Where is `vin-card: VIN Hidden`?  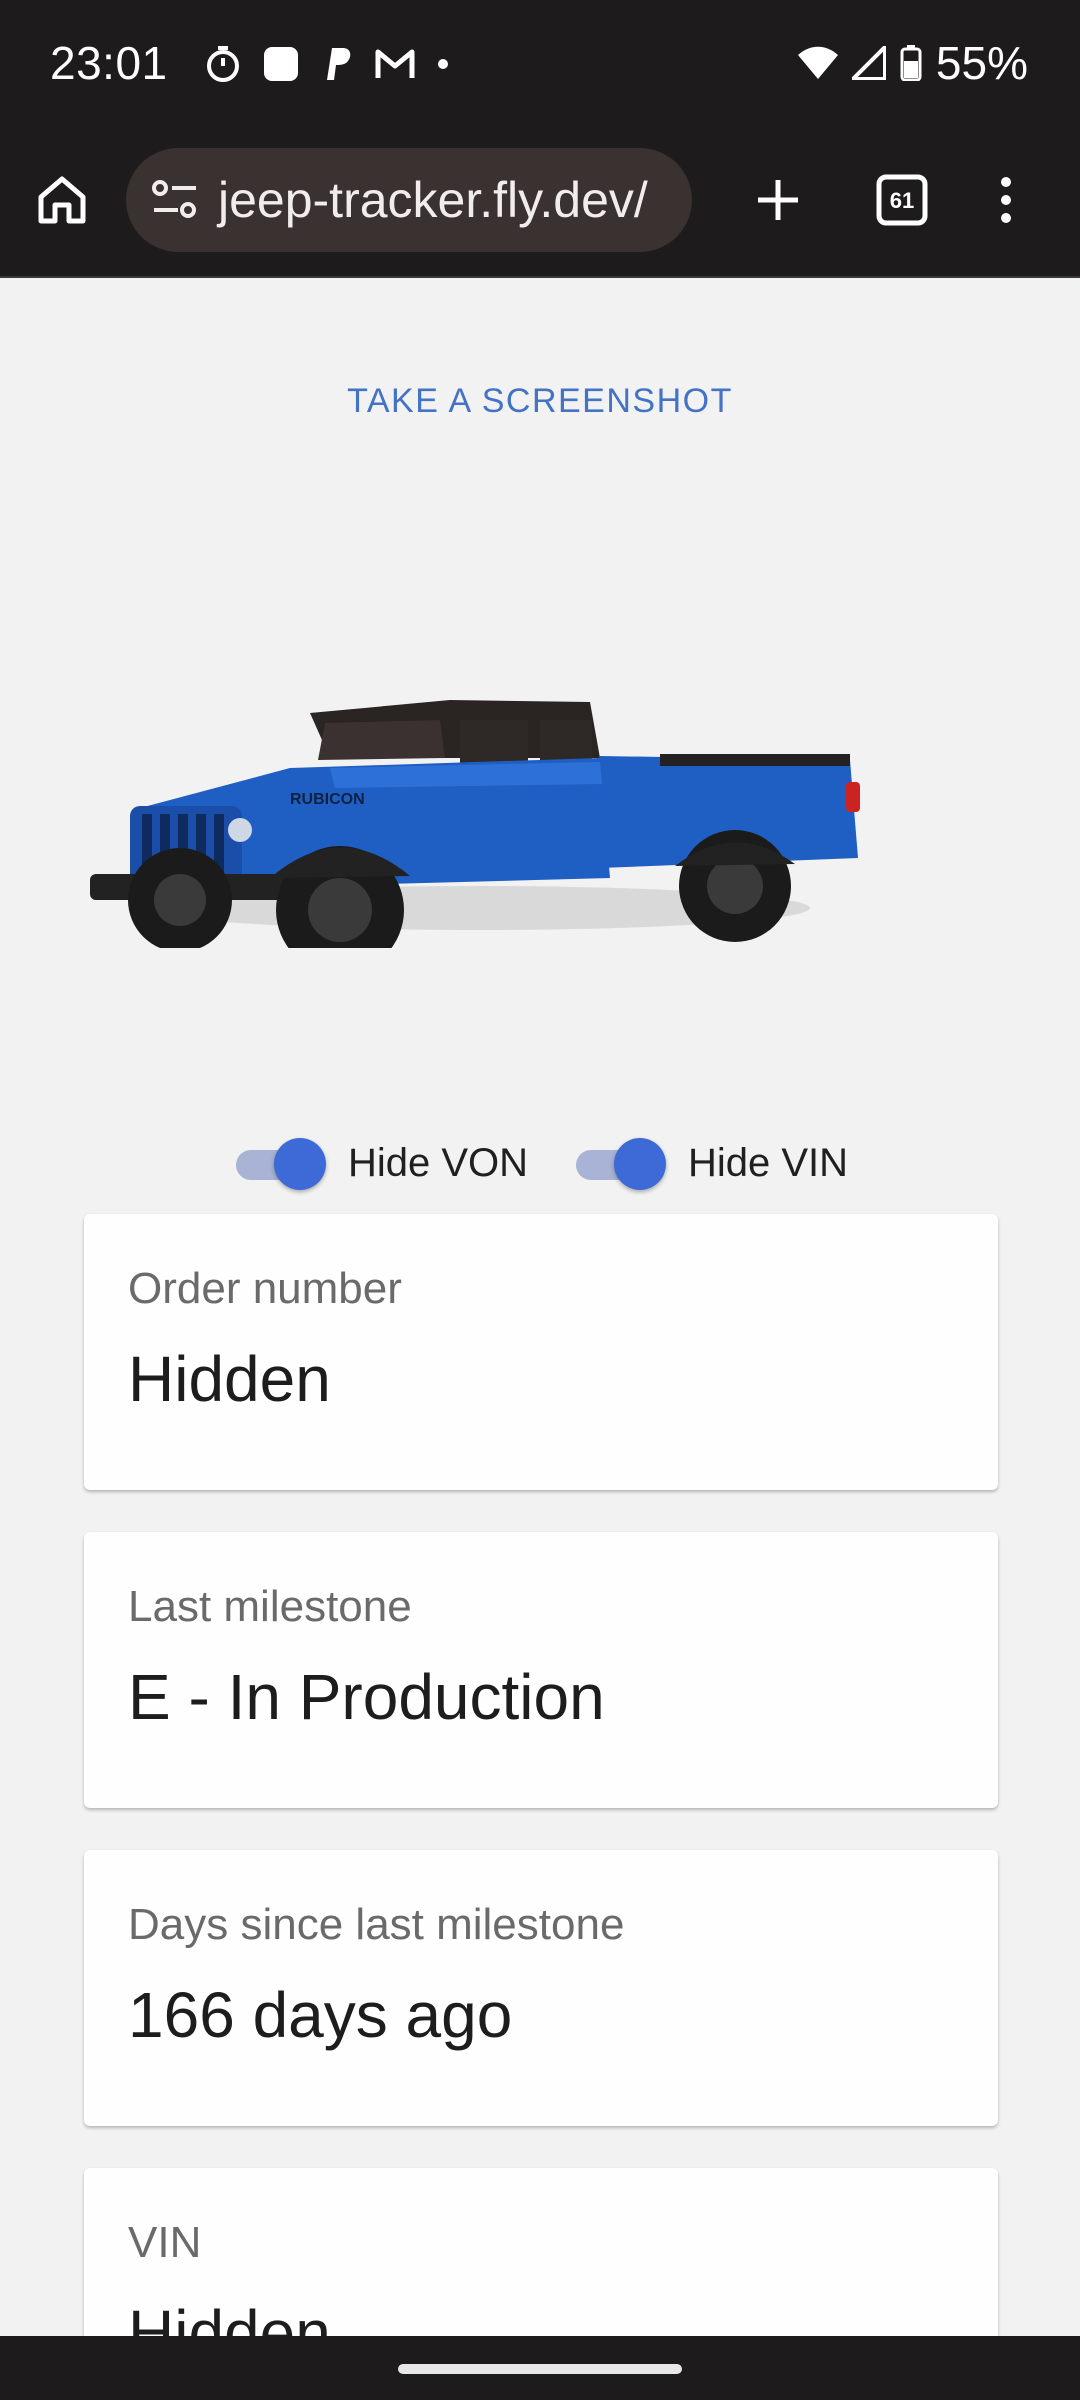 vin-card: VIN Hidden is located at coordinates (541, 2252).